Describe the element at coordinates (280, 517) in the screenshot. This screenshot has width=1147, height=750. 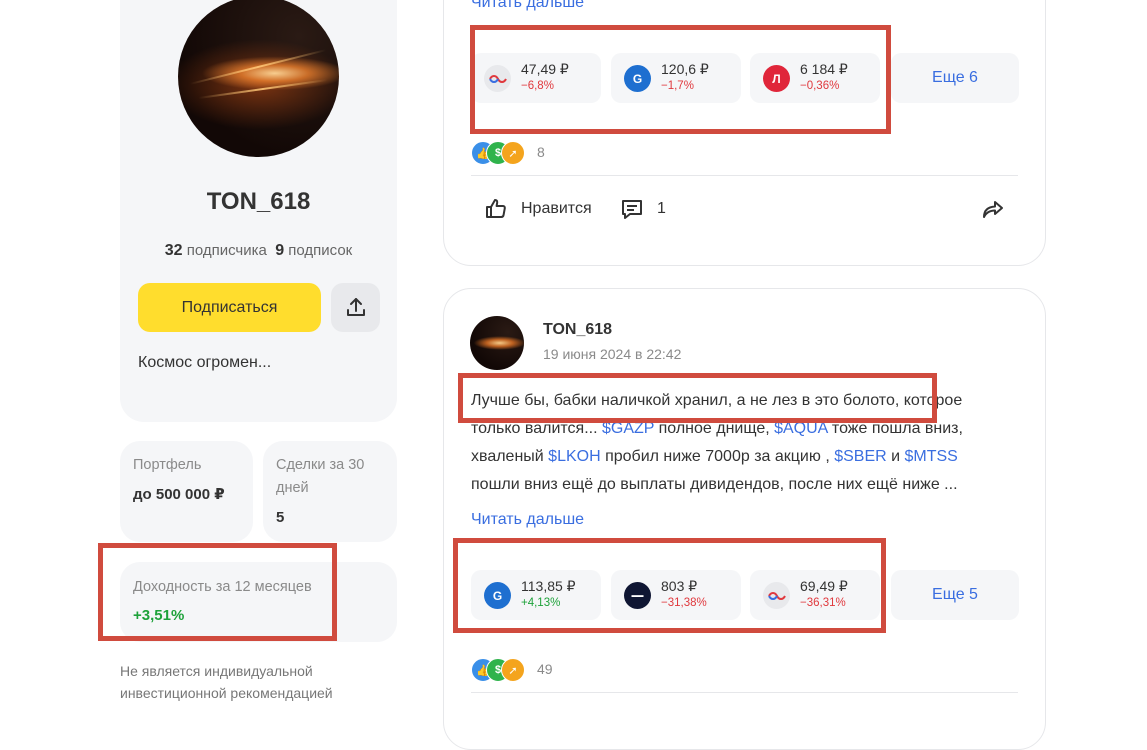
I see `deals-value: 5` at that location.